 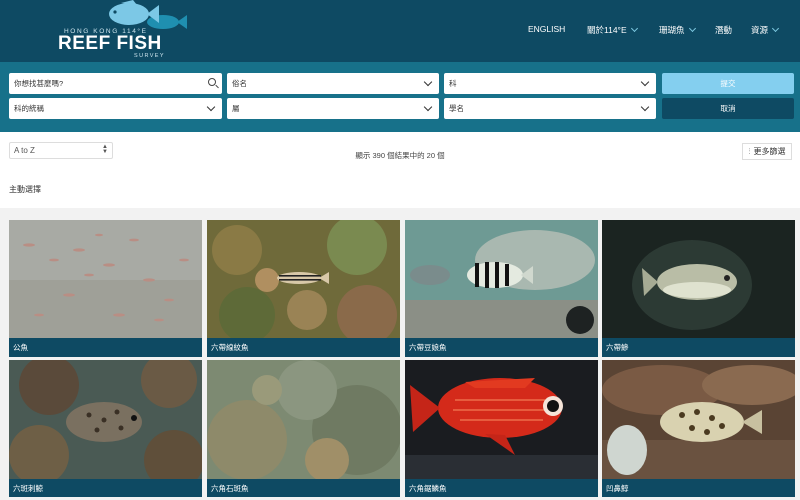 I want to click on squirrelfish-photo, so click(x=501, y=419).